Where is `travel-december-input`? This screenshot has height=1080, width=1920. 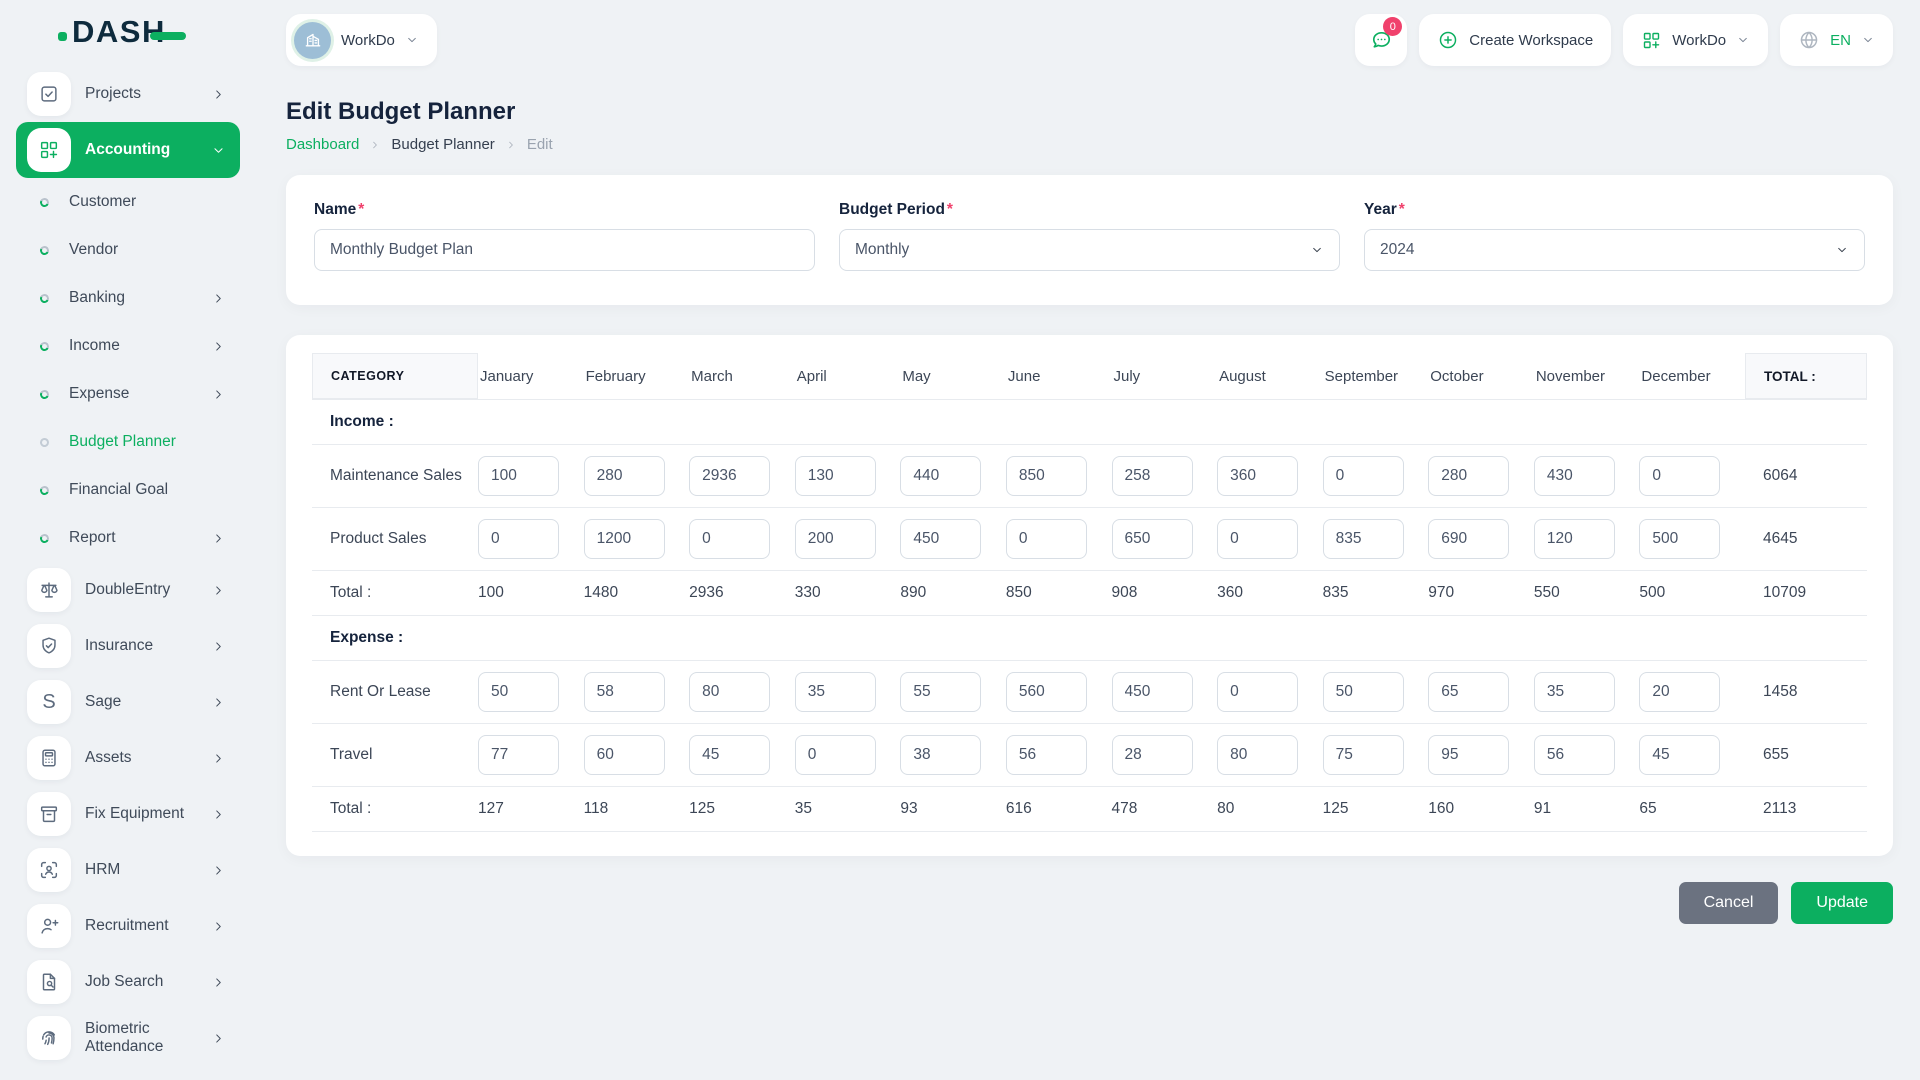 travel-december-input is located at coordinates (1680, 755).